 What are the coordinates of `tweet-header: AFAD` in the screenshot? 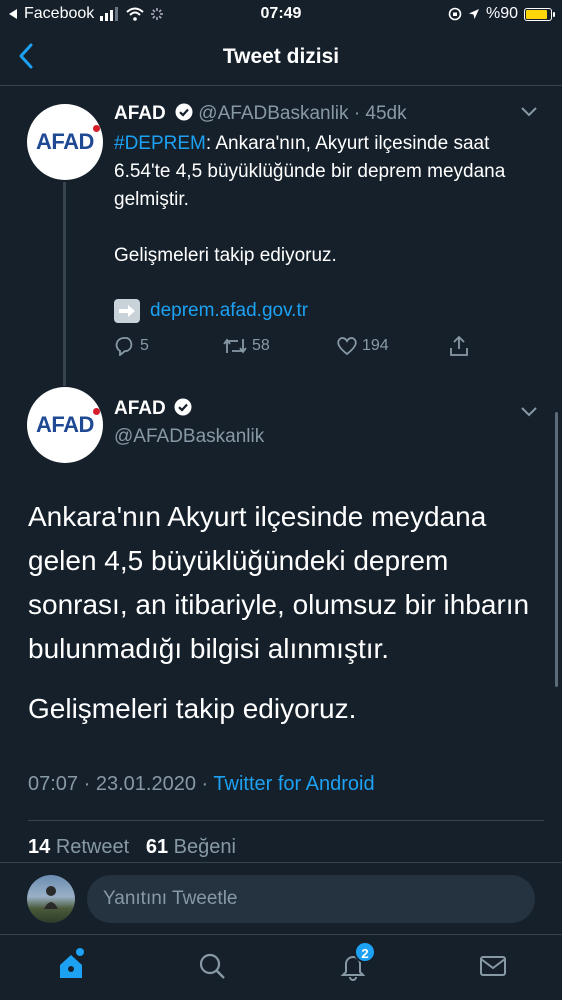 It's located at (153, 409).